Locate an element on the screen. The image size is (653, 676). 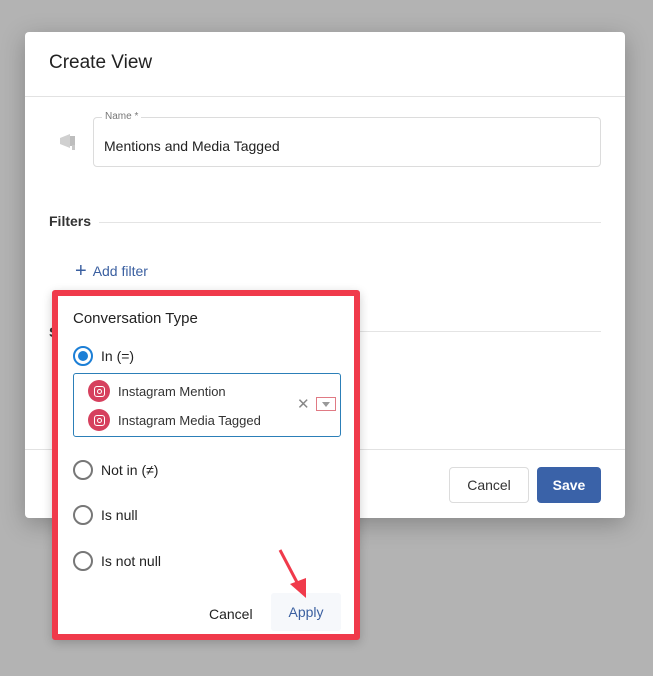
radio-in is located at coordinates (83, 356).